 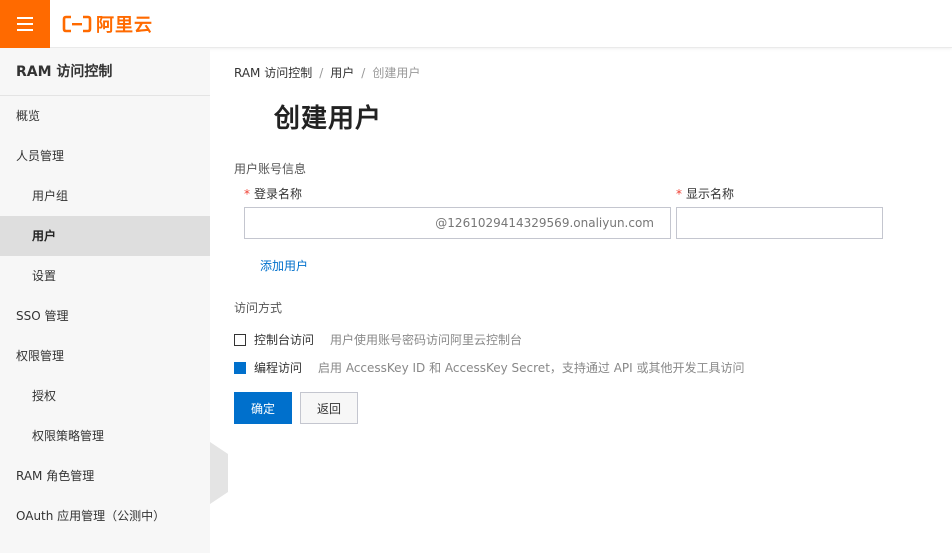 I want to click on menu-button, so click(x=25, y=24).